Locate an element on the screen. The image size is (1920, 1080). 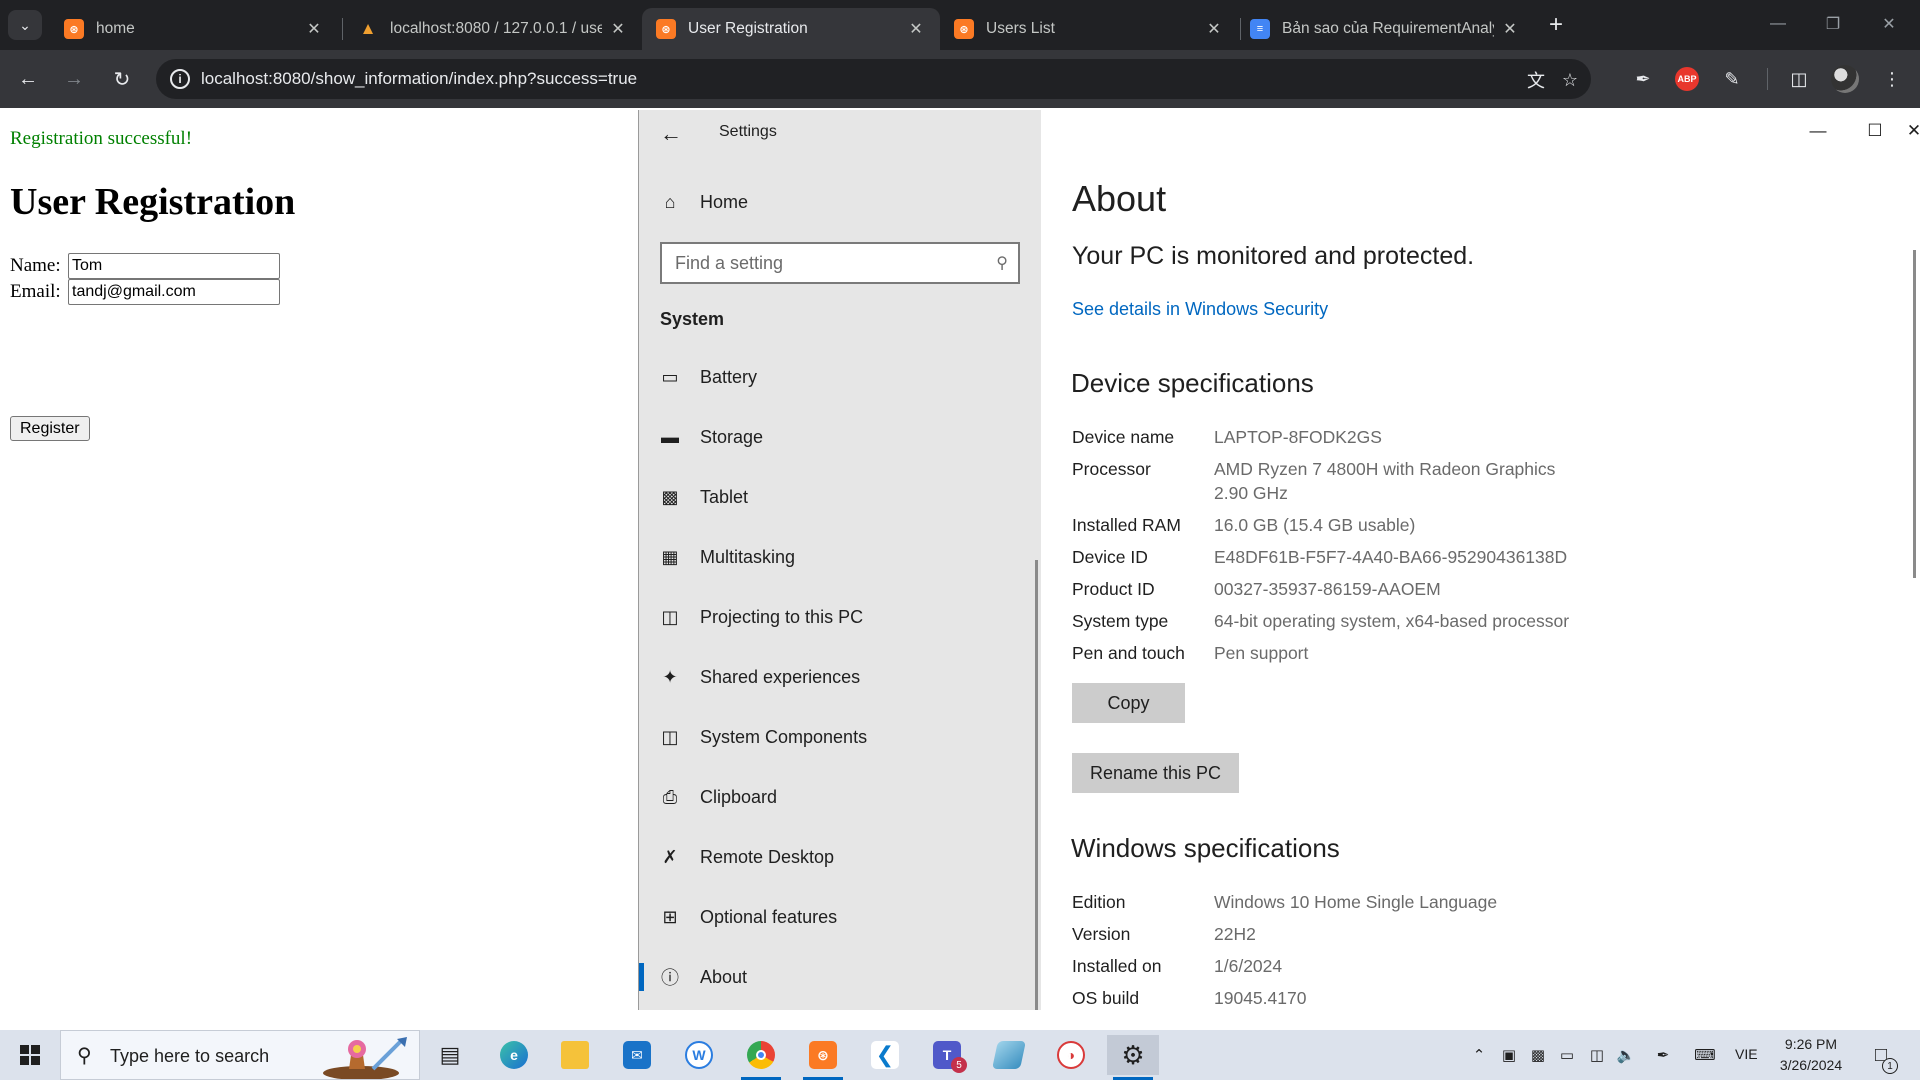
nav-item-storage: ▬ Storage is located at coordinates (840, 437).